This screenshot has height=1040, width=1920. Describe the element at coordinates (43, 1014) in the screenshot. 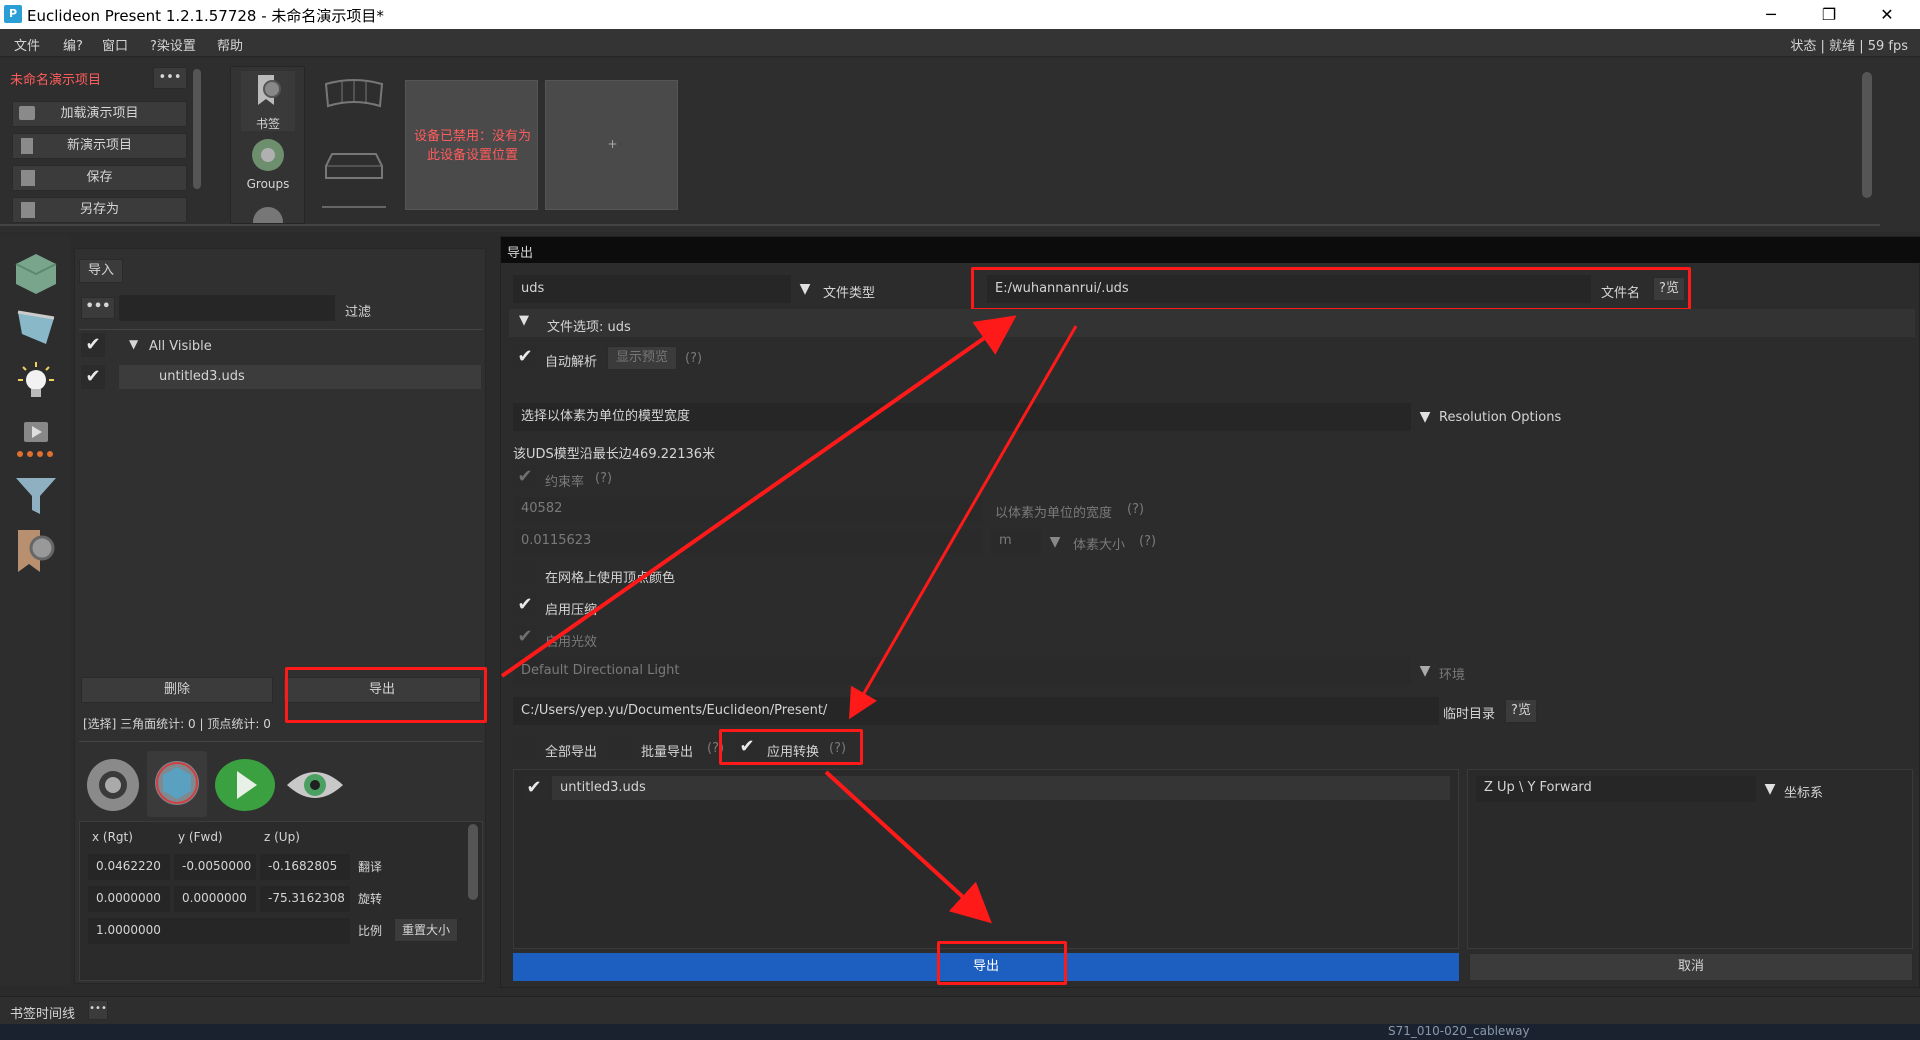

I see `timeline-label: 书签时间线` at that location.